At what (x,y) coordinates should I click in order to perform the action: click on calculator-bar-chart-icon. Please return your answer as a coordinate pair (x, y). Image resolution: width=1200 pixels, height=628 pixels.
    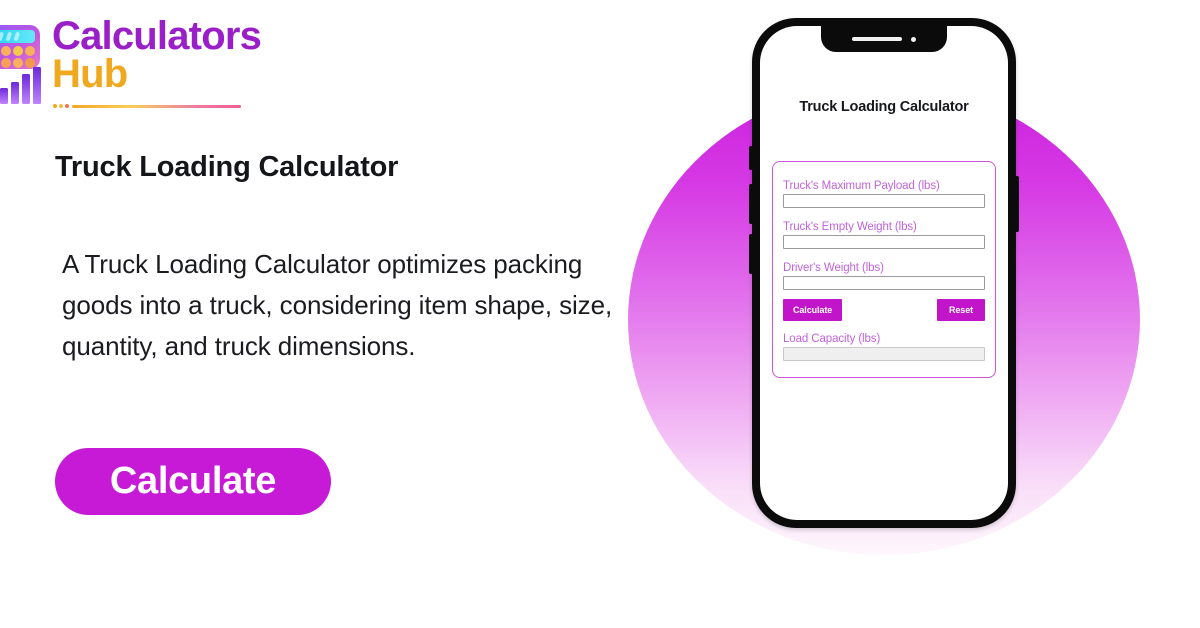
    Looking at the image, I should click on (24, 58).